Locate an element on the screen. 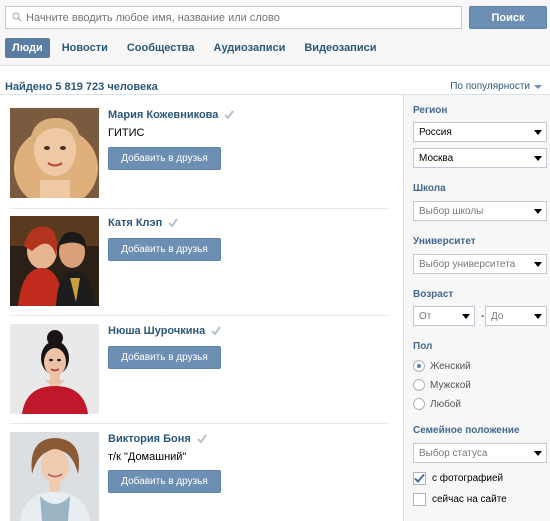 The height and width of the screenshot is (521, 550). tab-communities: Сообщества is located at coordinates (161, 48).